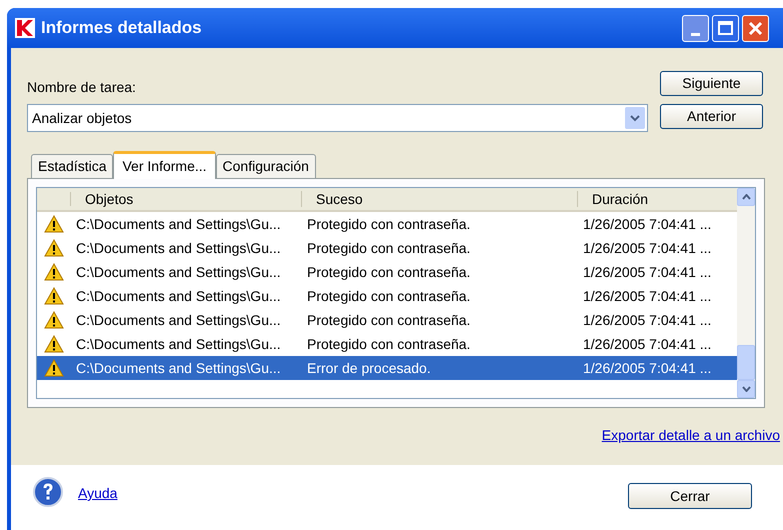 The width and height of the screenshot is (783, 530). I want to click on maximize-button, so click(725, 28).